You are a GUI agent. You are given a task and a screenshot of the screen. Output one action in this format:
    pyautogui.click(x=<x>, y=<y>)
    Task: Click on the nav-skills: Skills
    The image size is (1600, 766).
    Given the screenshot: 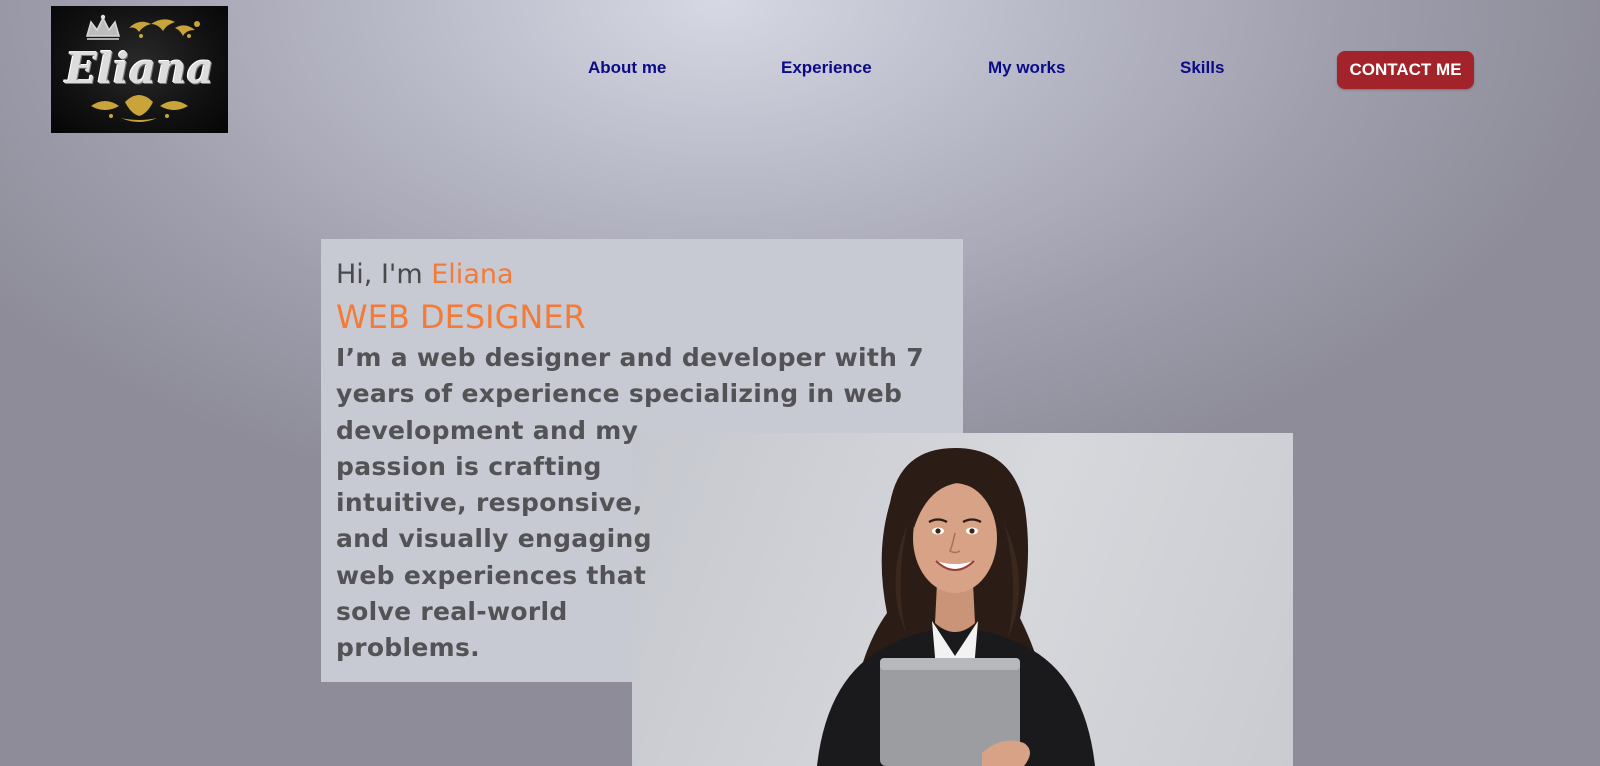 What is the action you would take?
    pyautogui.click(x=1202, y=68)
    